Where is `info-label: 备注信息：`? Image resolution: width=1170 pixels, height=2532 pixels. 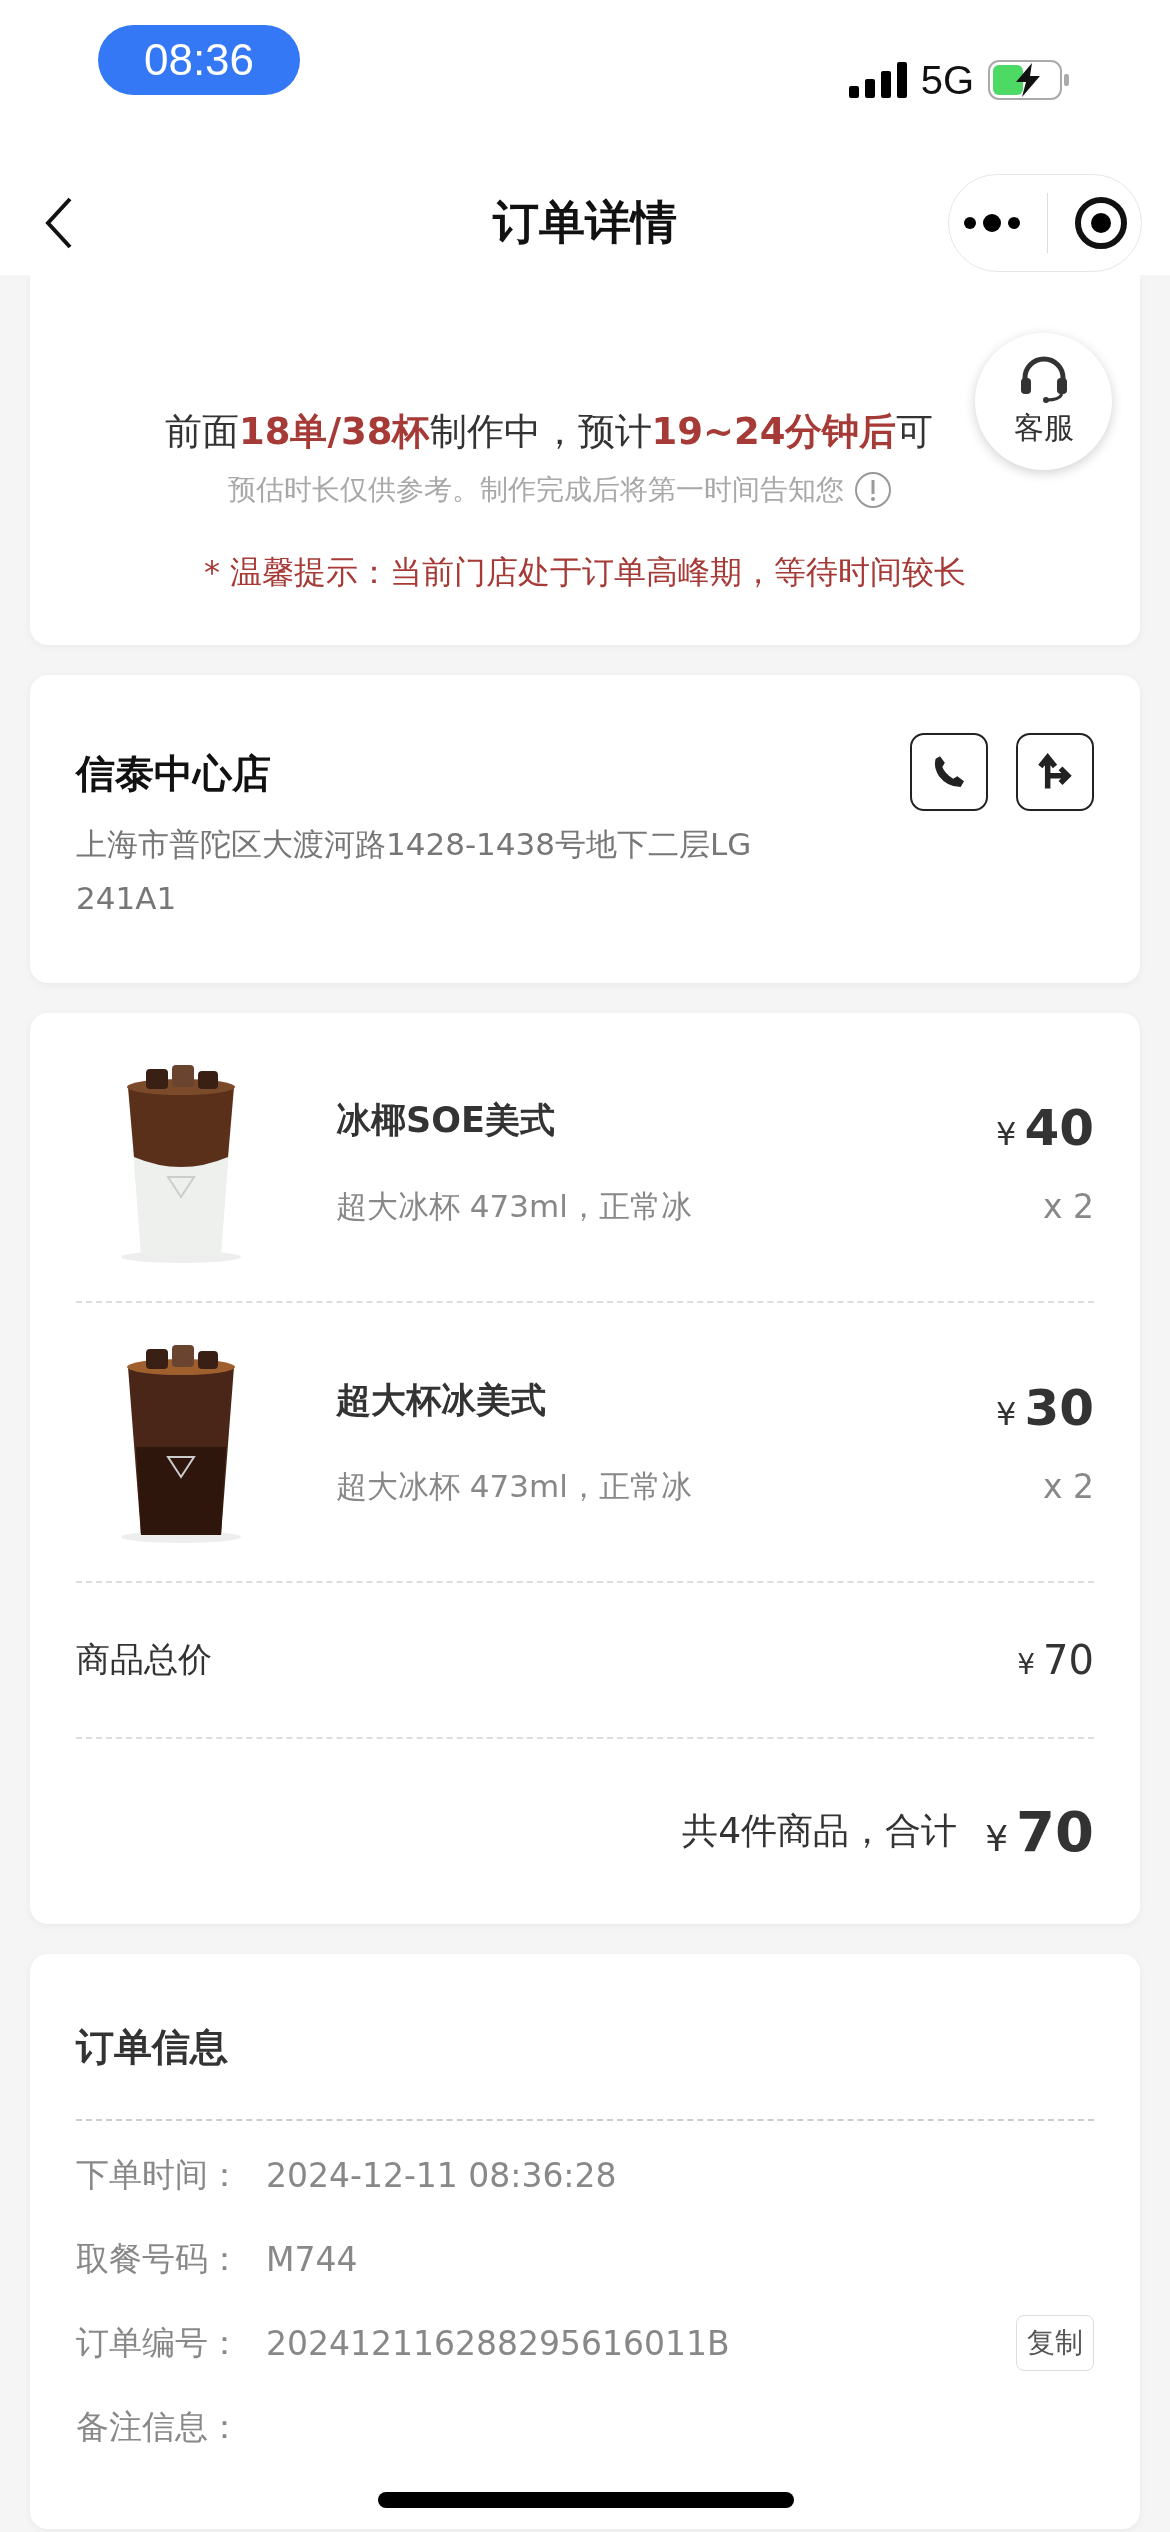 info-label: 备注信息： is located at coordinates (159, 2426).